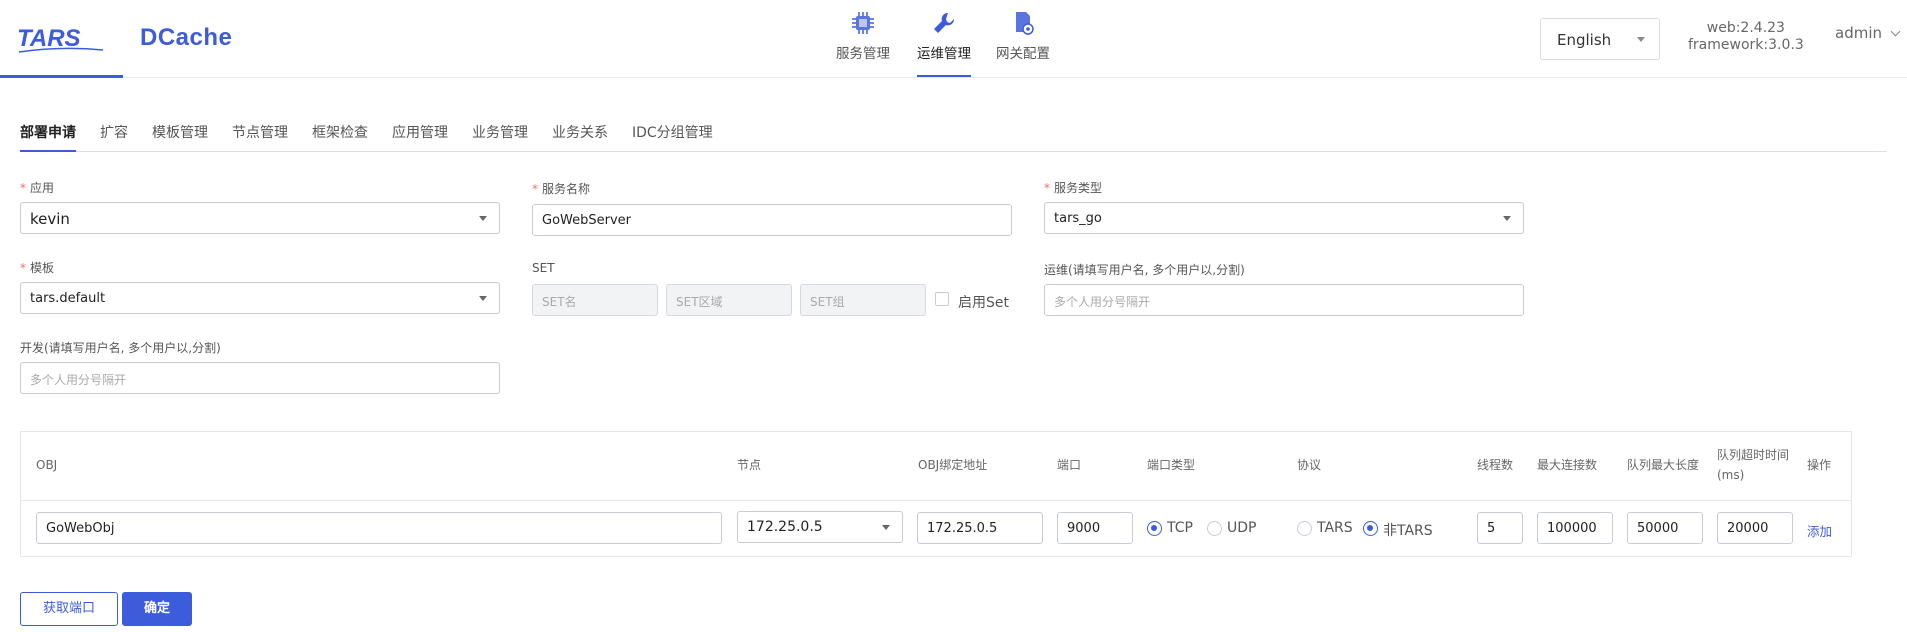 The image size is (1907, 632). I want to click on set-name-input: SET名, so click(595, 300).